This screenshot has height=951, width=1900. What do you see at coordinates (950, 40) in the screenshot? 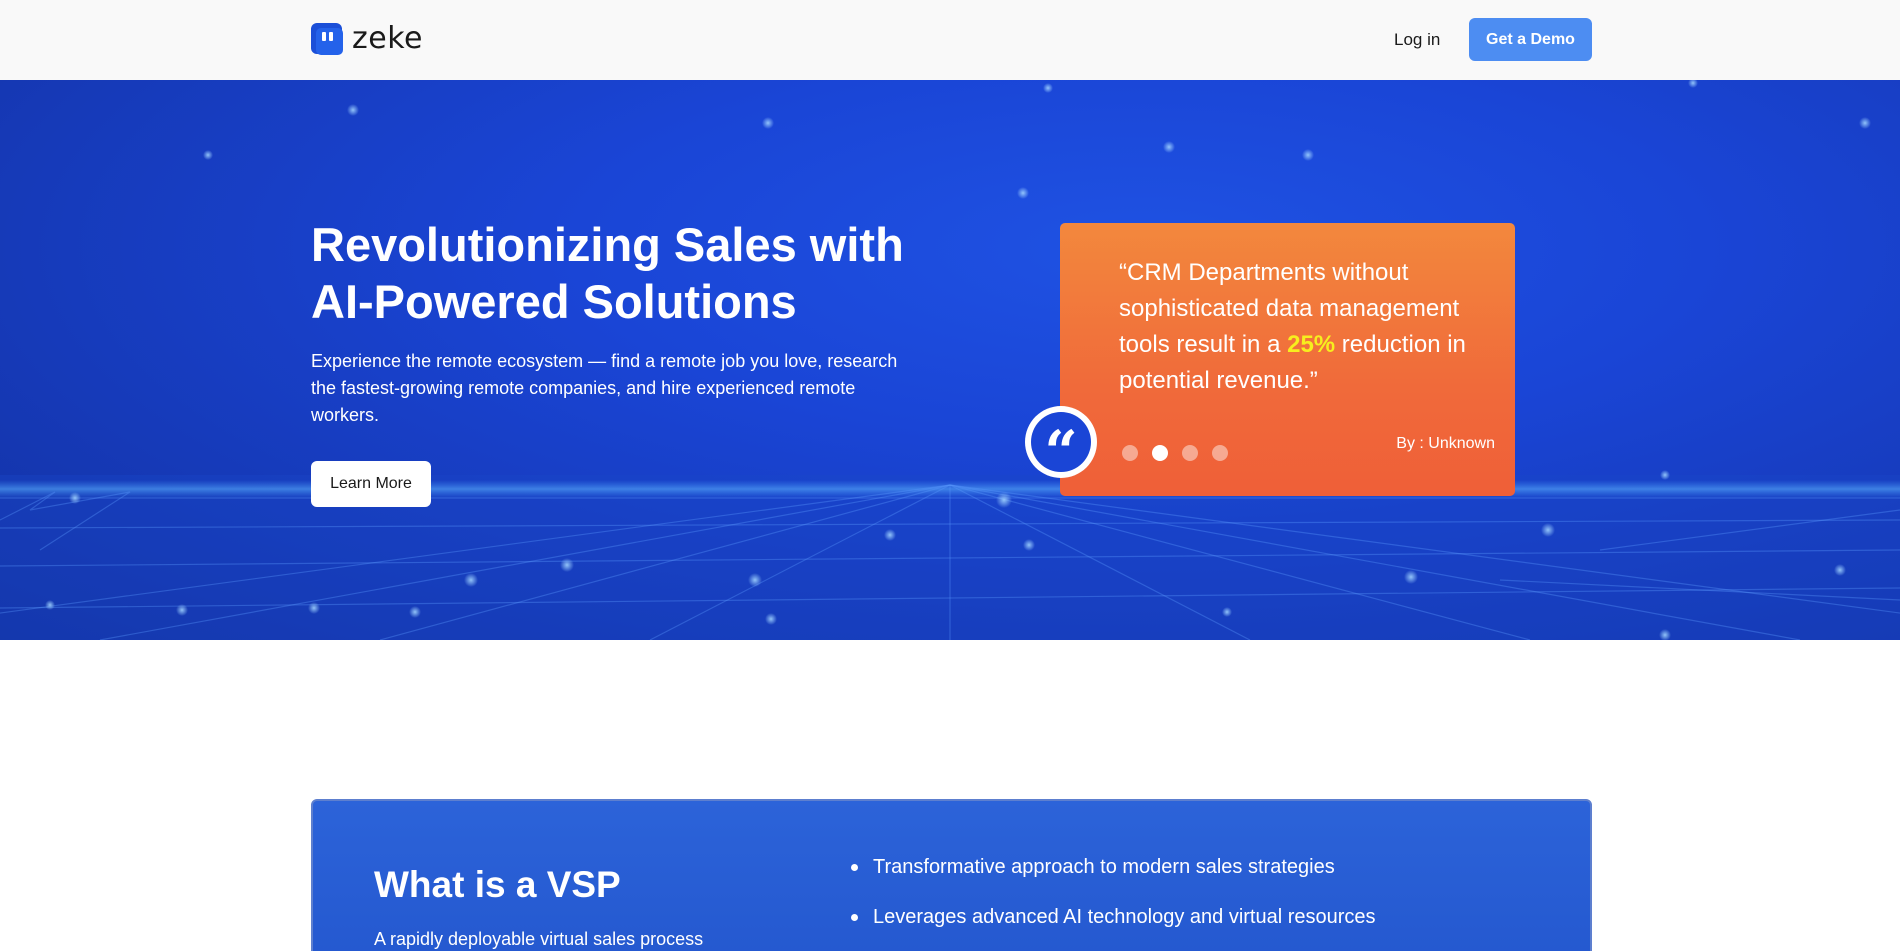
I see `site-header: zeke Log in Get a Demo` at bounding box center [950, 40].